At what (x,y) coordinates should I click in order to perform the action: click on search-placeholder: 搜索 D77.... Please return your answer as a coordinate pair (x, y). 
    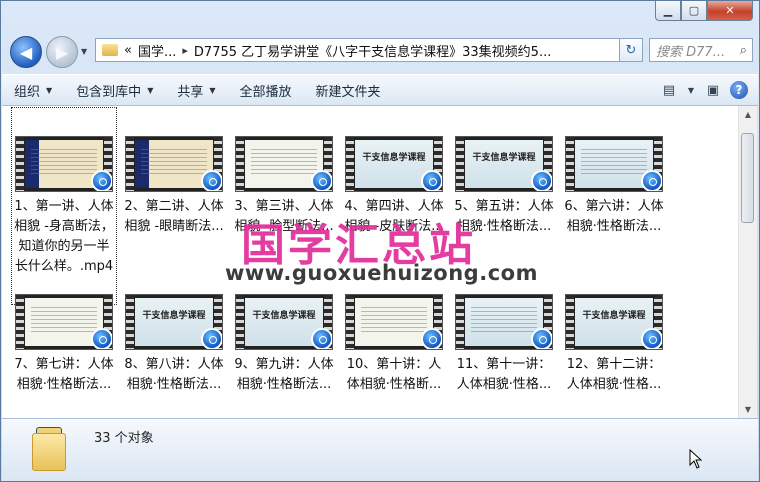
    Looking at the image, I should click on (691, 52).